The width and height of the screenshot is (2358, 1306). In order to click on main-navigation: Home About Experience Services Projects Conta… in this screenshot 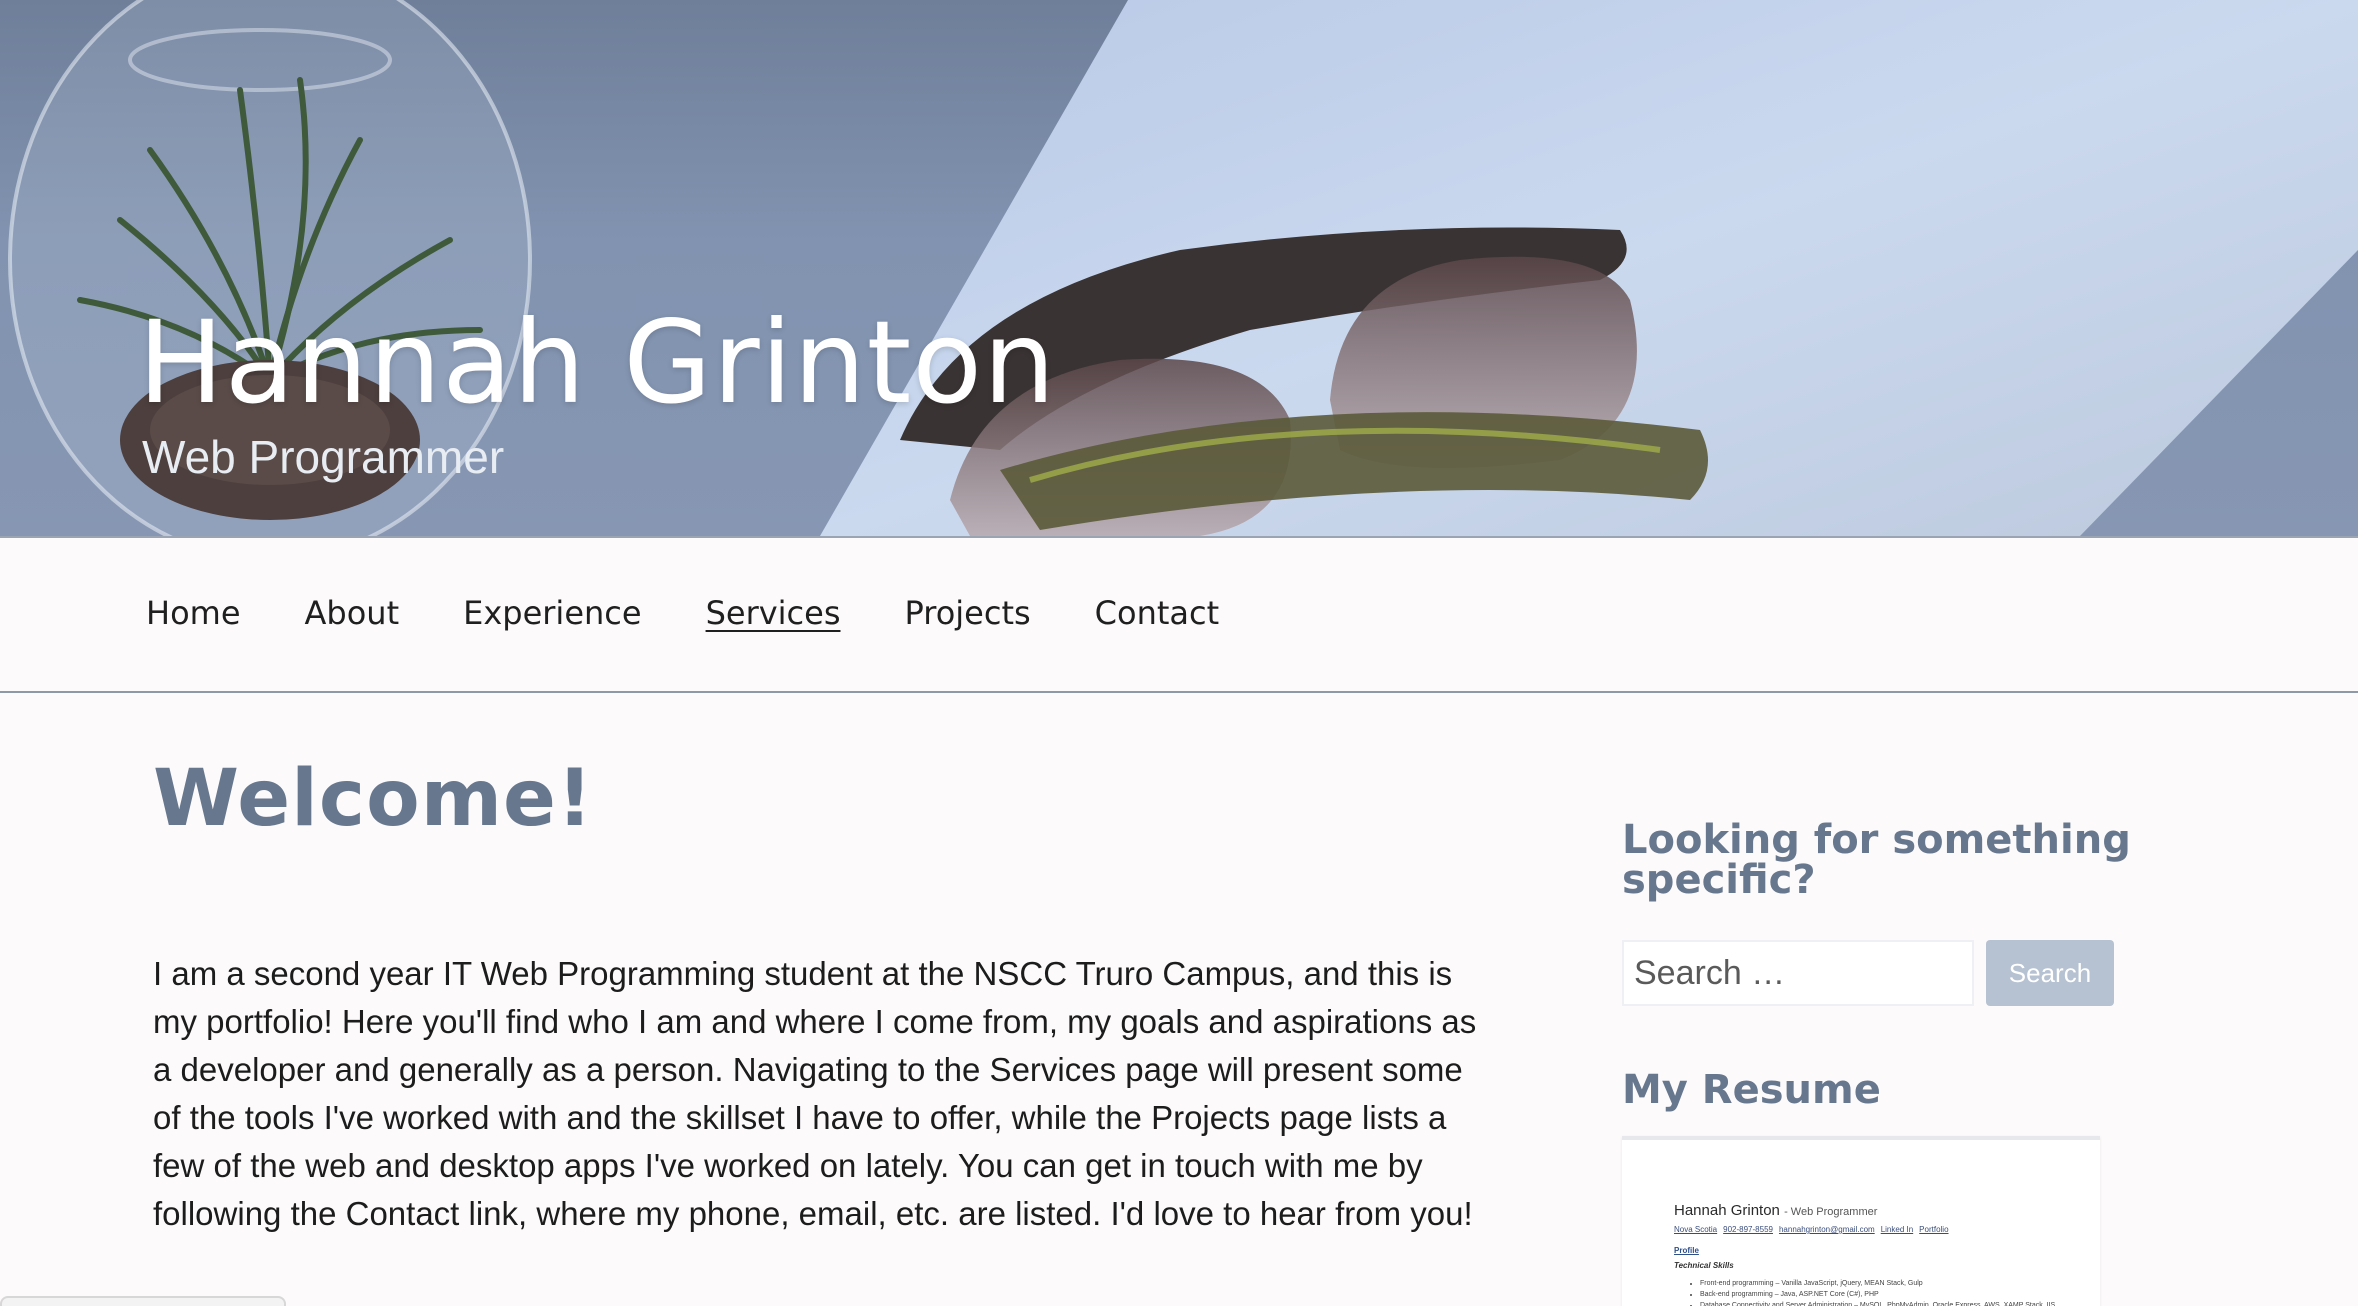, I will do `click(1179, 614)`.